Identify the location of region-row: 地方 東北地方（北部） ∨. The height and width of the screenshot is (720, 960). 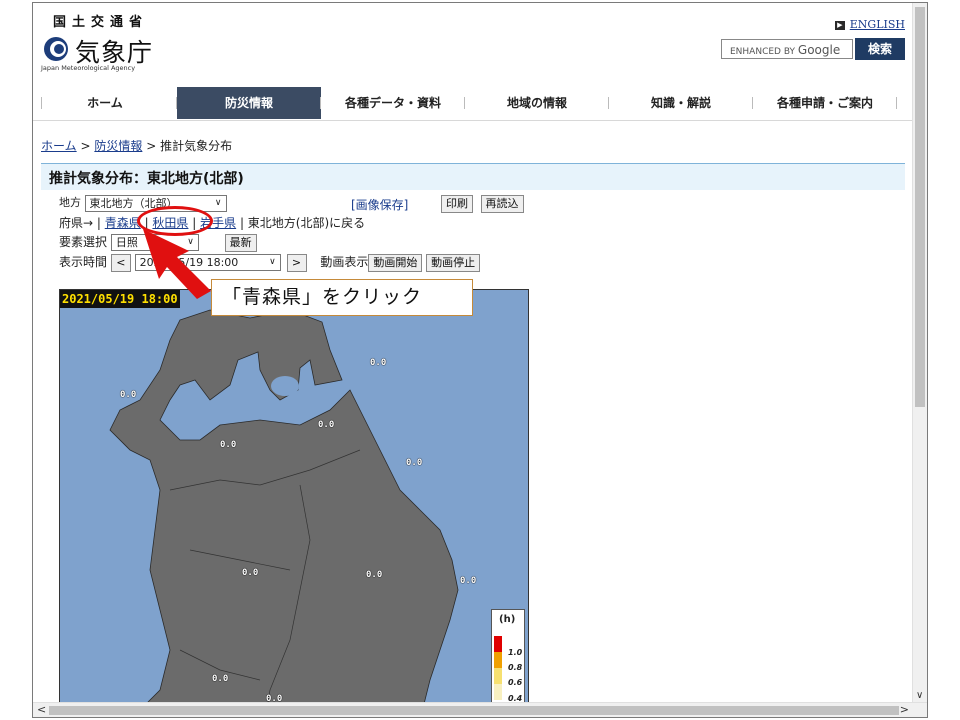
(143, 203).